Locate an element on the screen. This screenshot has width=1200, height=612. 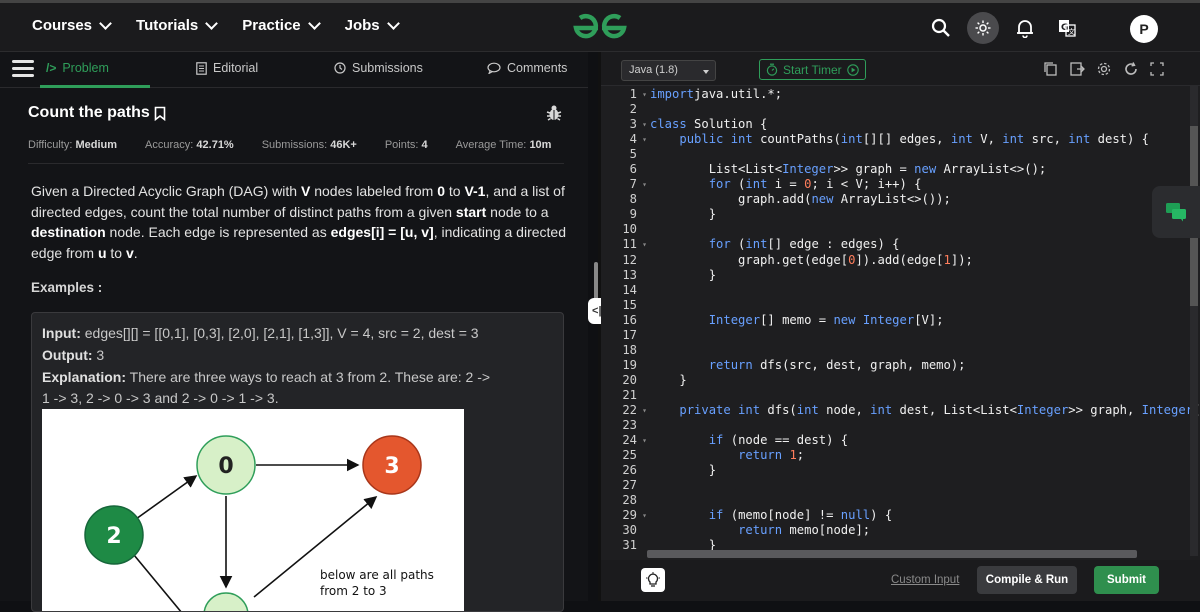
line-number: 22 ▾ is located at coordinates (634, 409).